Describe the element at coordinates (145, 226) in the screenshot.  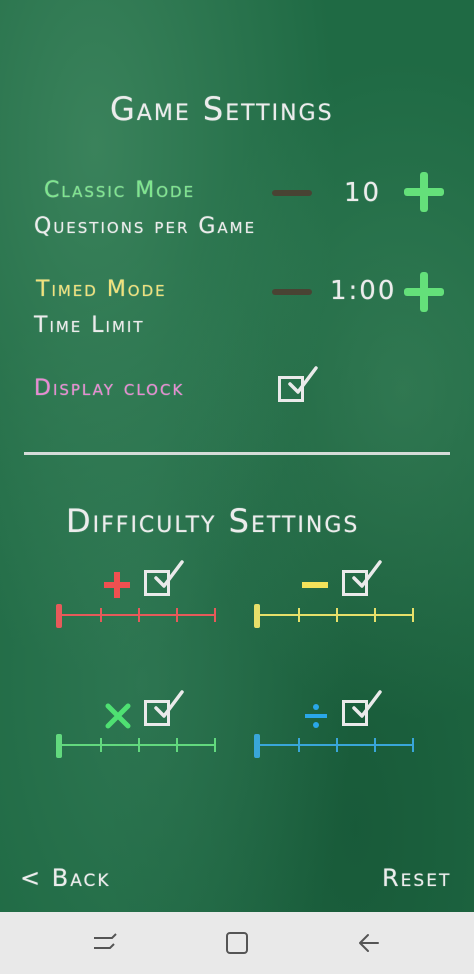
I see `questions-per-game-label: Questions per Game` at that location.